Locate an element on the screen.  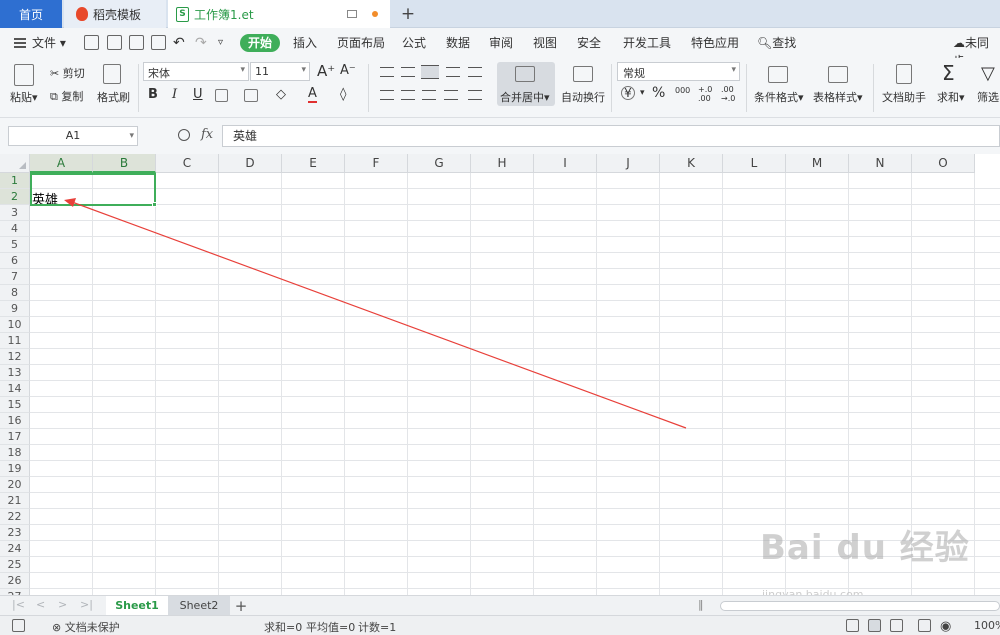
tab-home: 首页 is located at coordinates (31, 14).